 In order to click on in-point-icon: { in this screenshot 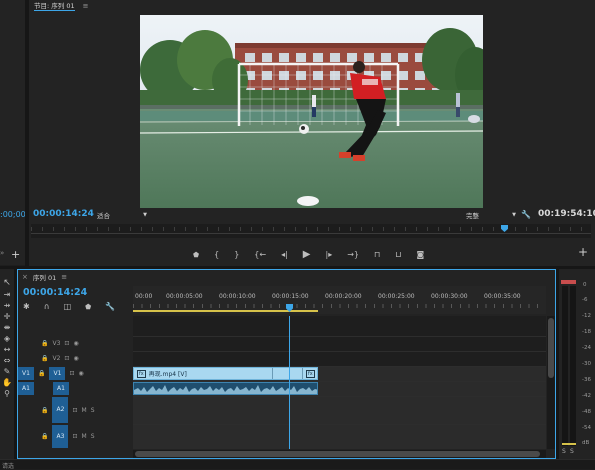, I will do `click(216, 255)`.